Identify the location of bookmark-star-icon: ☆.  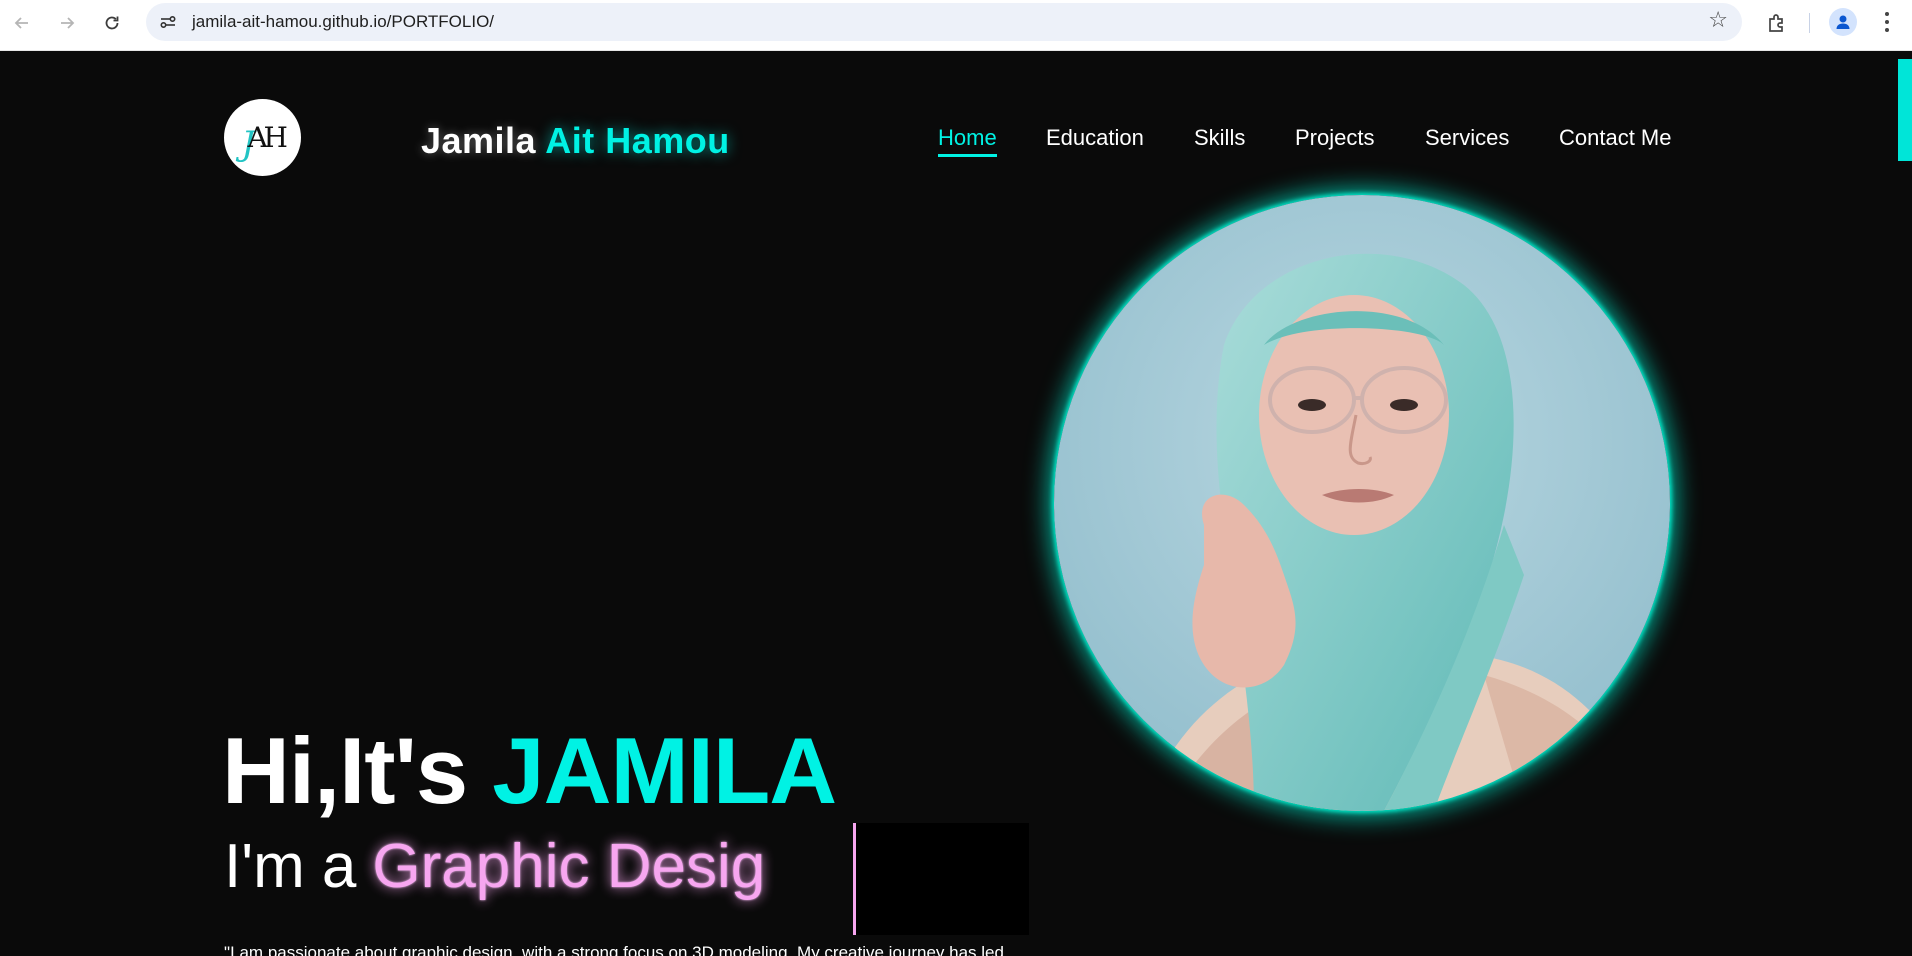
(1718, 20).